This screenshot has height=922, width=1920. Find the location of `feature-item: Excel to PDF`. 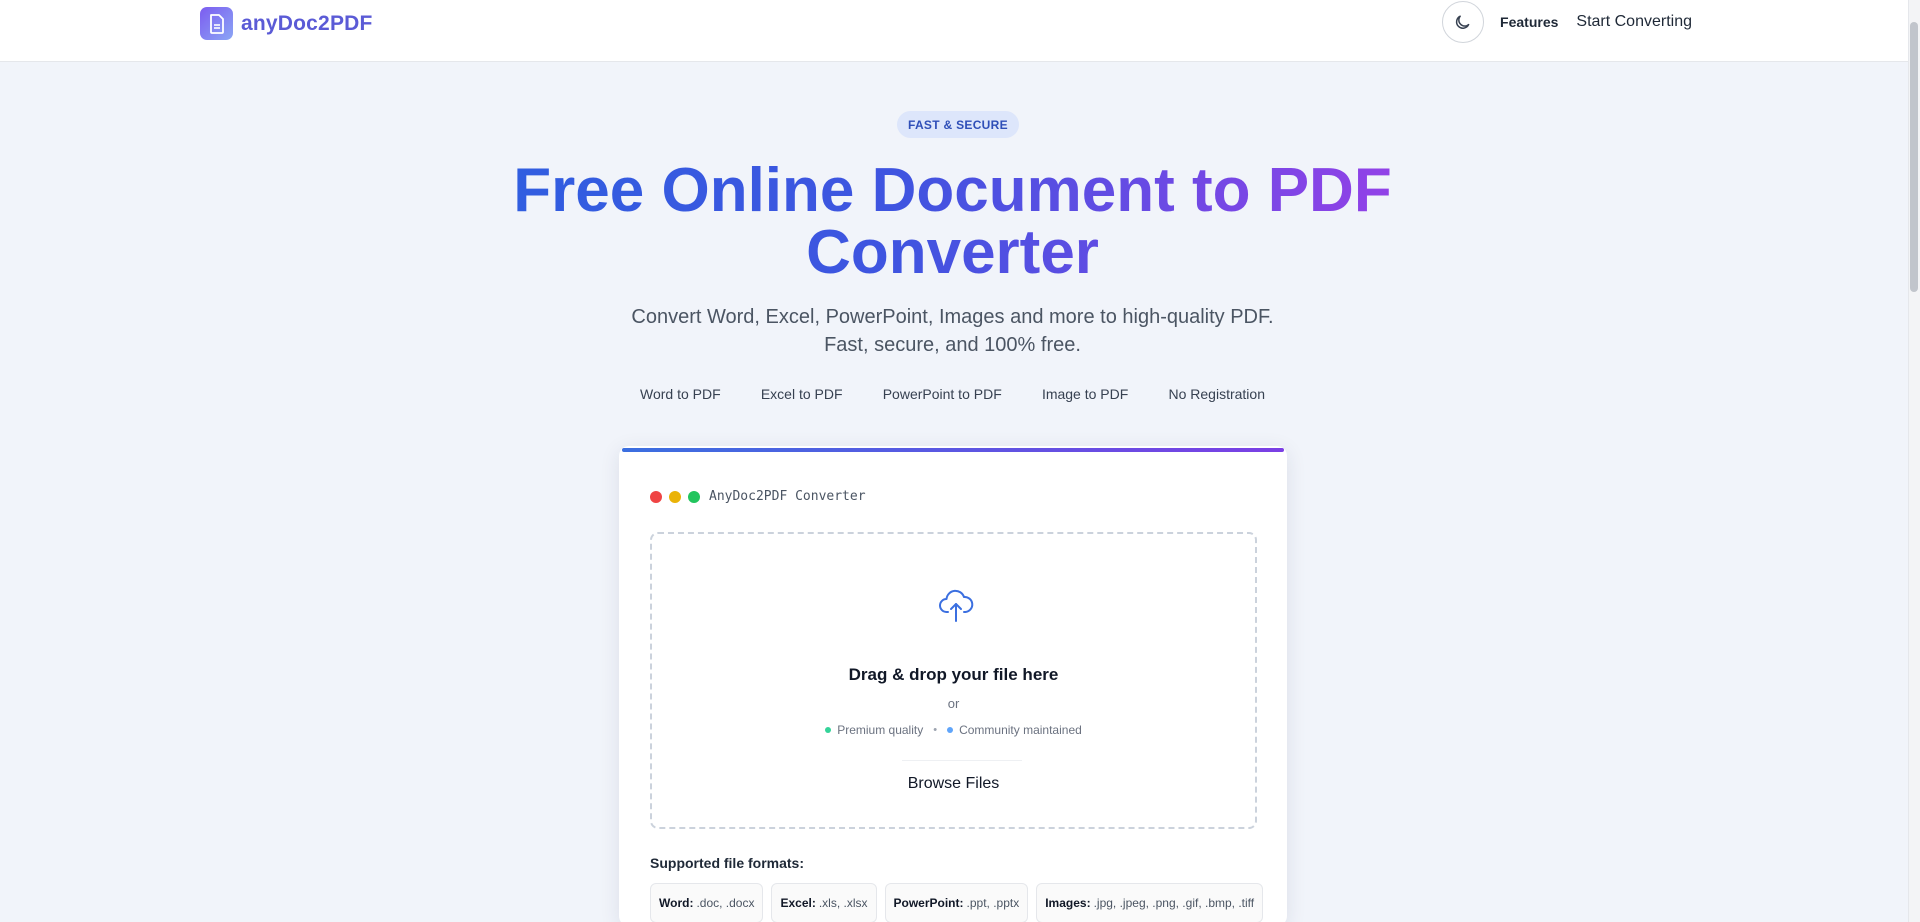

feature-item: Excel to PDF is located at coordinates (801, 394).